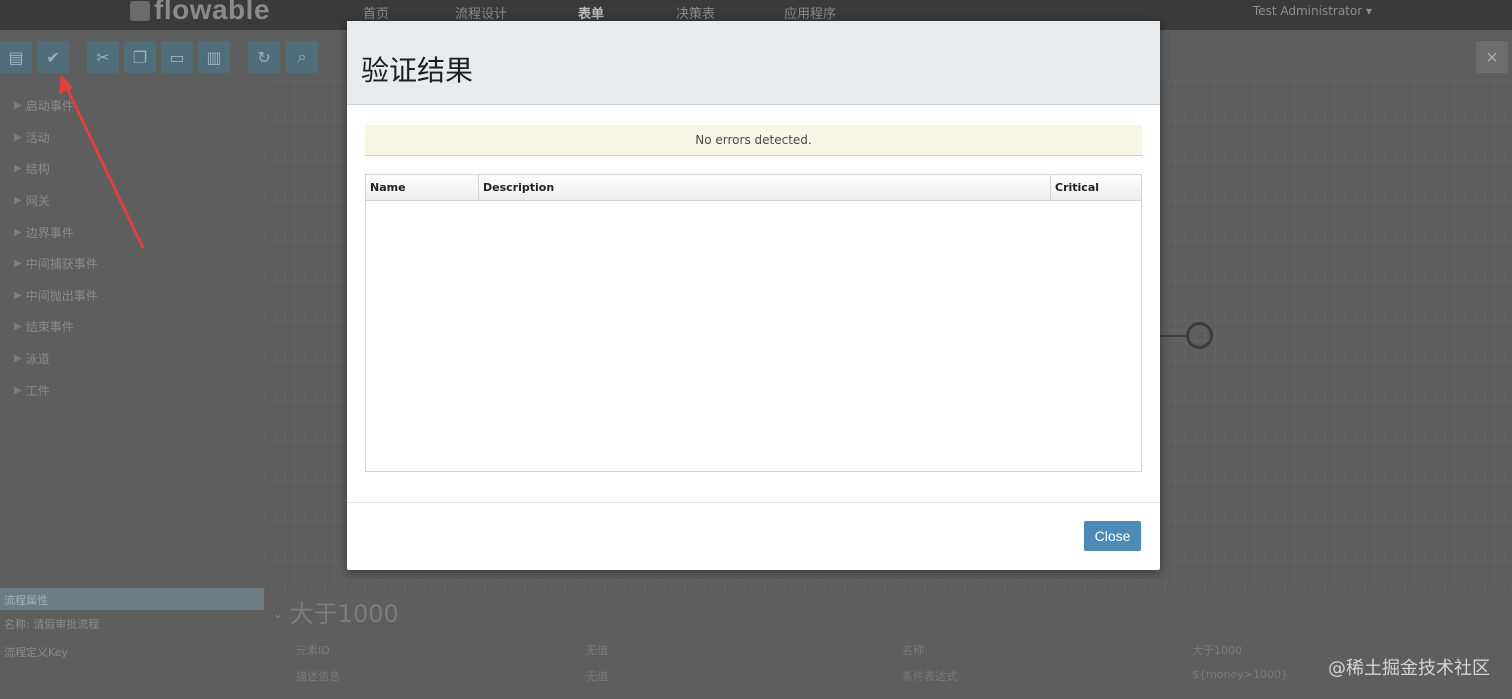 The image size is (1512, 699). What do you see at coordinates (170, 138) in the screenshot?
I see `palette-group: ▶ 活动` at bounding box center [170, 138].